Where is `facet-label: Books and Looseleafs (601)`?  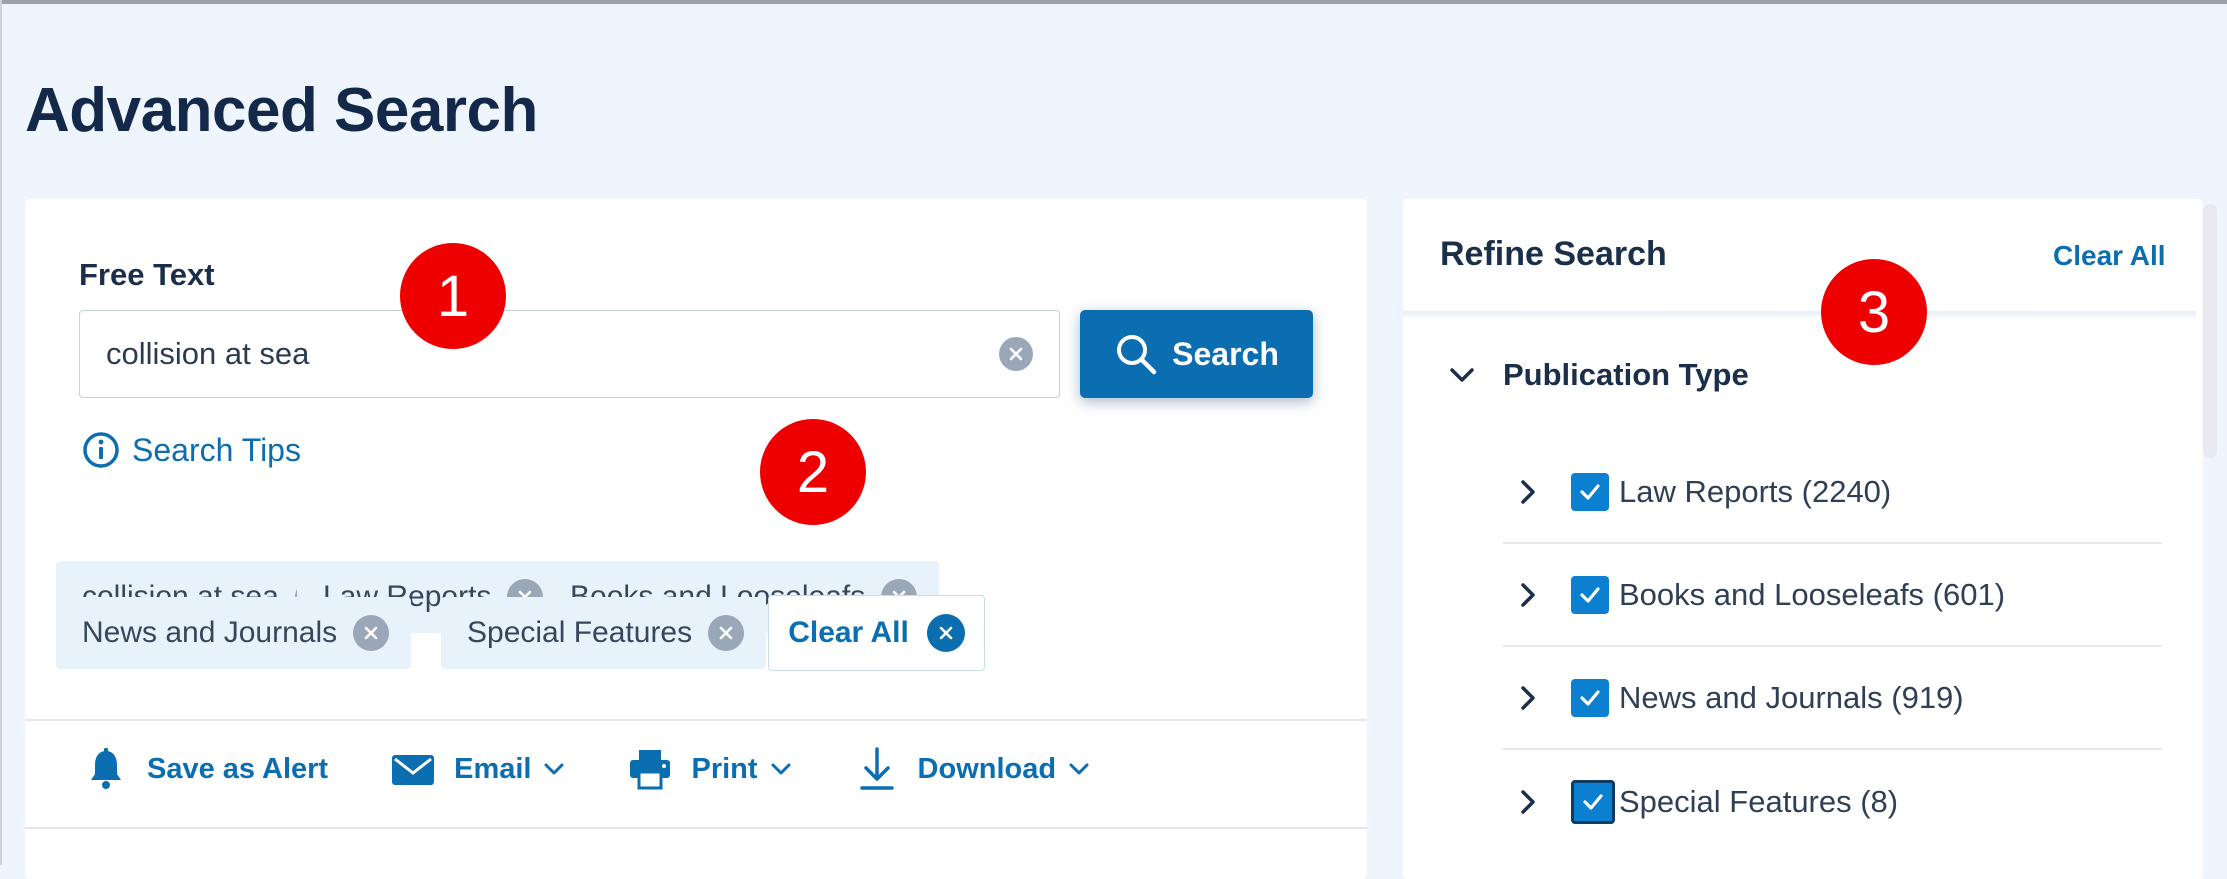 facet-label: Books and Looseleafs (601) is located at coordinates (1812, 595).